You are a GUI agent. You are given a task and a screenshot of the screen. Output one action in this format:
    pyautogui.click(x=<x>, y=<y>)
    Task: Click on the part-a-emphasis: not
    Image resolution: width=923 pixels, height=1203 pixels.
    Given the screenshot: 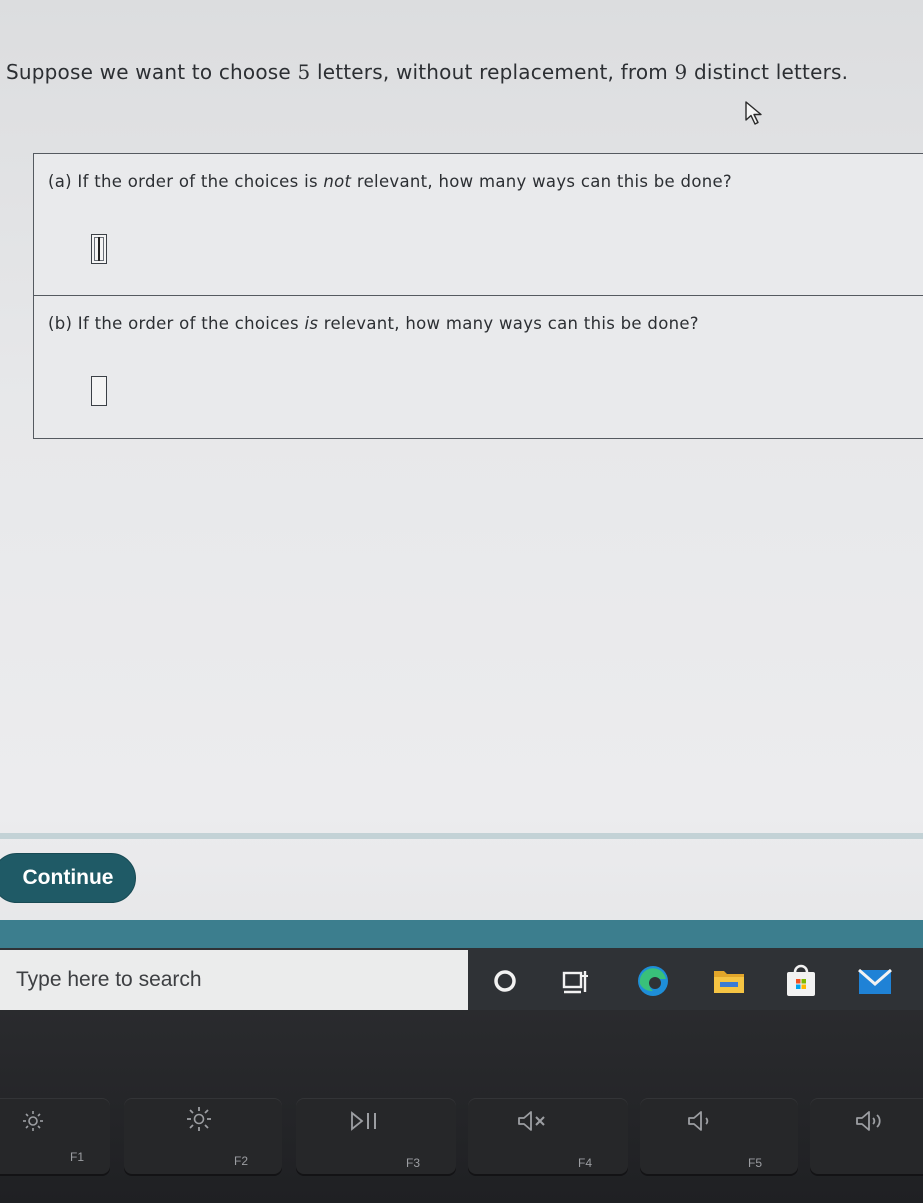 What is the action you would take?
    pyautogui.click(x=337, y=181)
    